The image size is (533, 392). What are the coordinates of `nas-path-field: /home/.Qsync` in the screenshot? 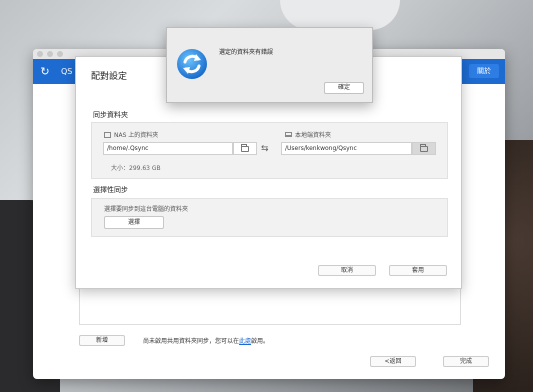 It's located at (168, 148).